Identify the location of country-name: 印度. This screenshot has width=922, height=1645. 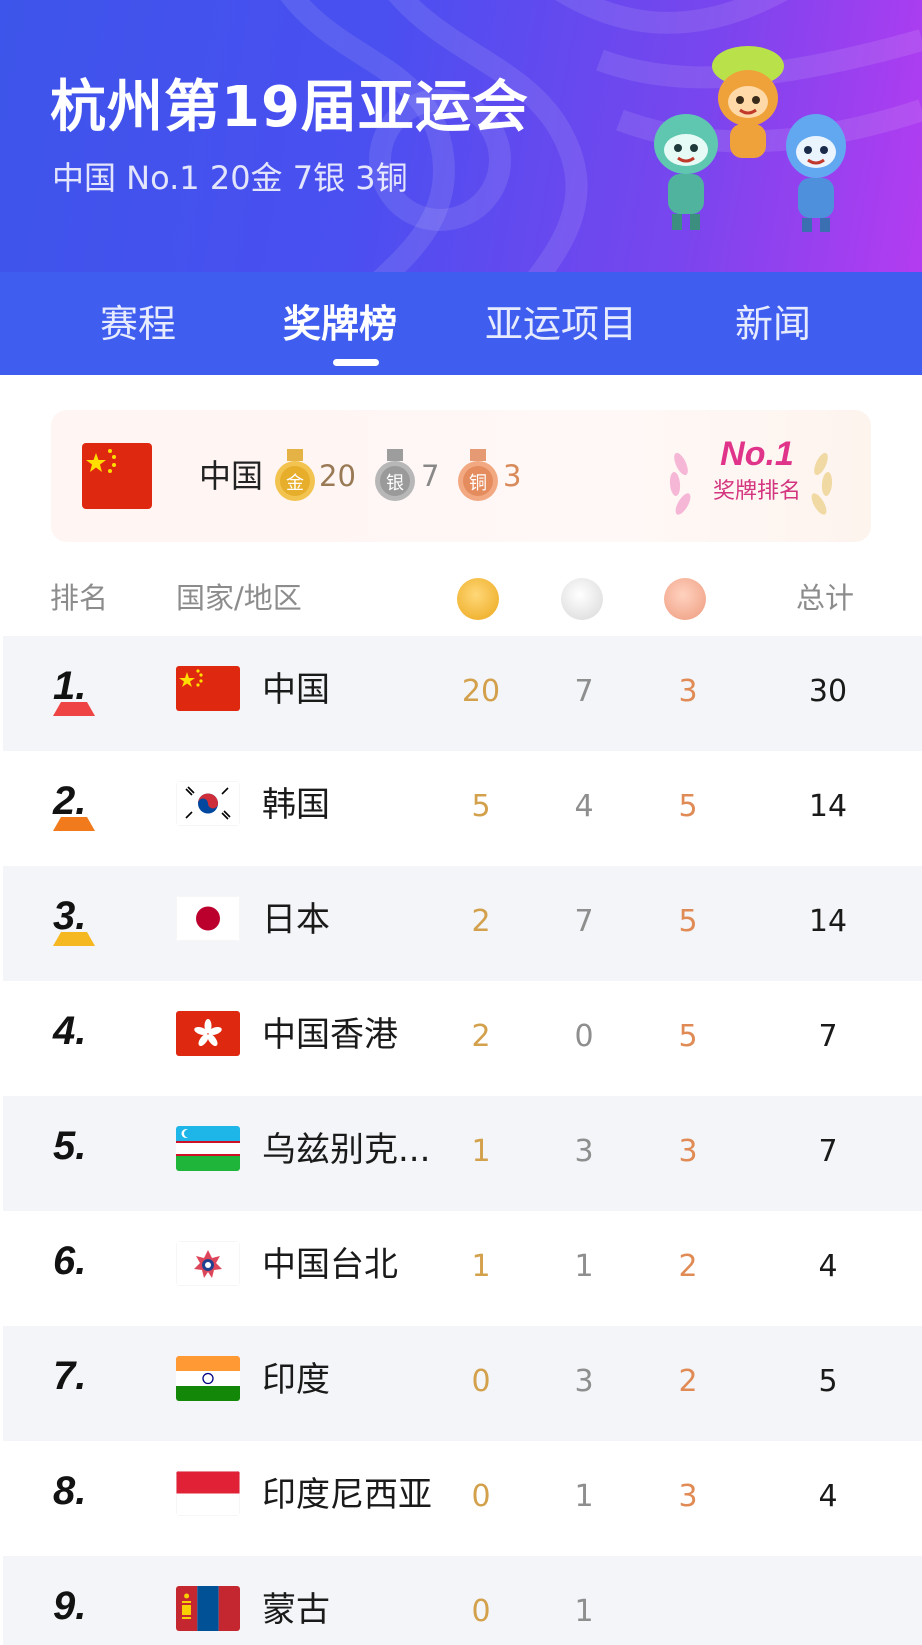
(296, 1380).